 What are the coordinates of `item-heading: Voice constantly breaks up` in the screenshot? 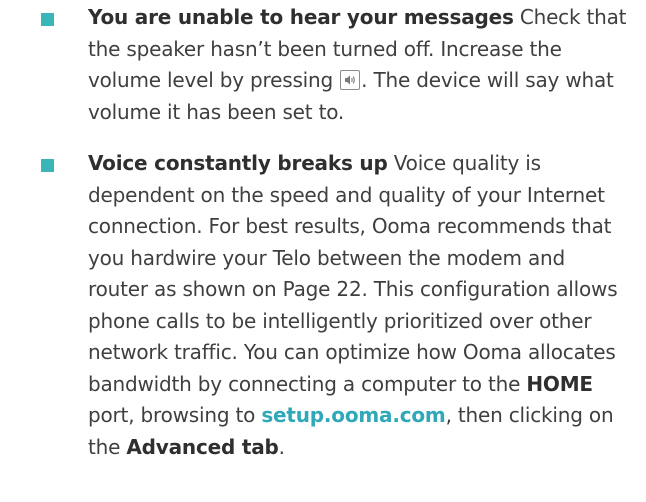 It's located at (238, 163).